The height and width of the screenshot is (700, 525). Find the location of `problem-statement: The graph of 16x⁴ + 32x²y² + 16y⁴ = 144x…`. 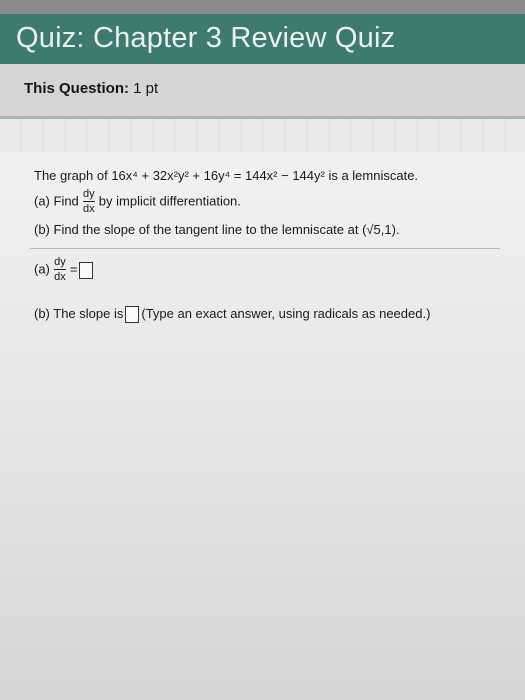

problem-statement: The graph of 16x⁴ + 32x²y² + 16y⁴ = 144x… is located at coordinates (226, 175).